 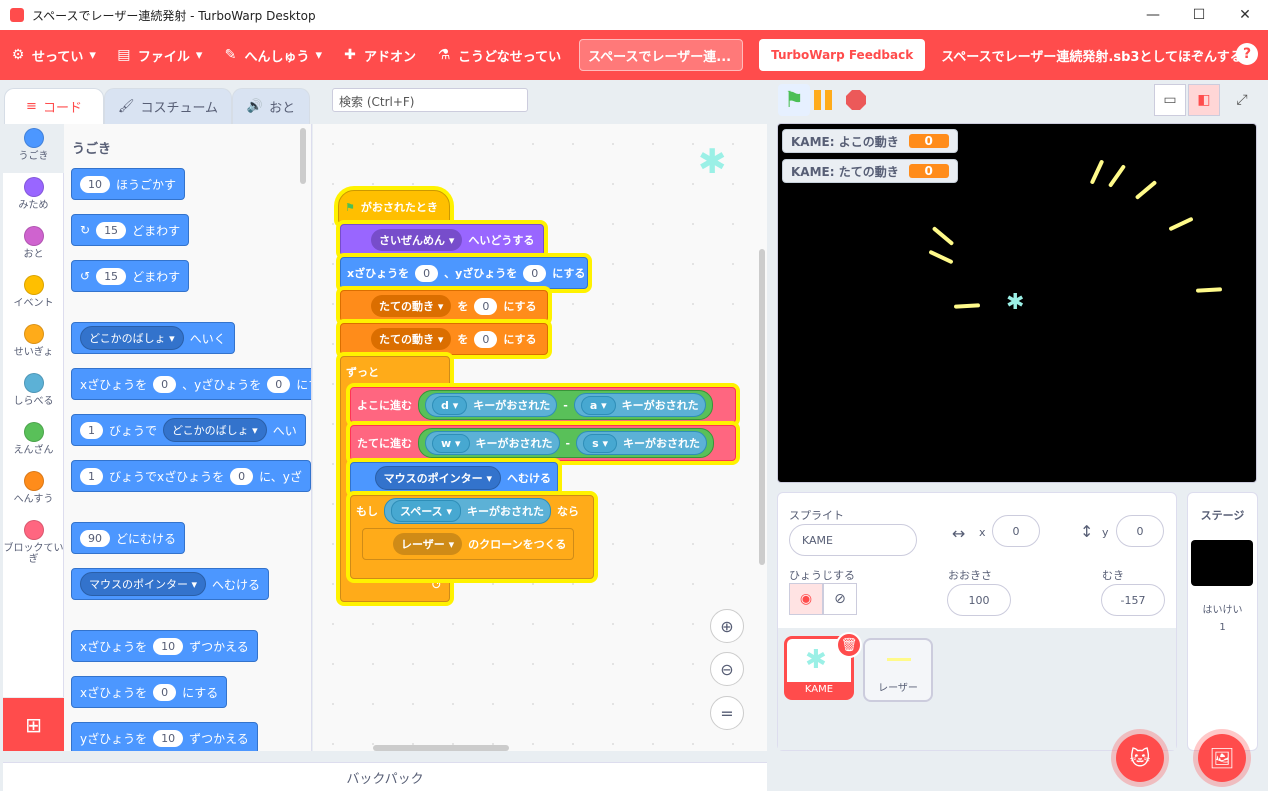 I want to click on key-dropdown: s ▾, so click(x=600, y=443).